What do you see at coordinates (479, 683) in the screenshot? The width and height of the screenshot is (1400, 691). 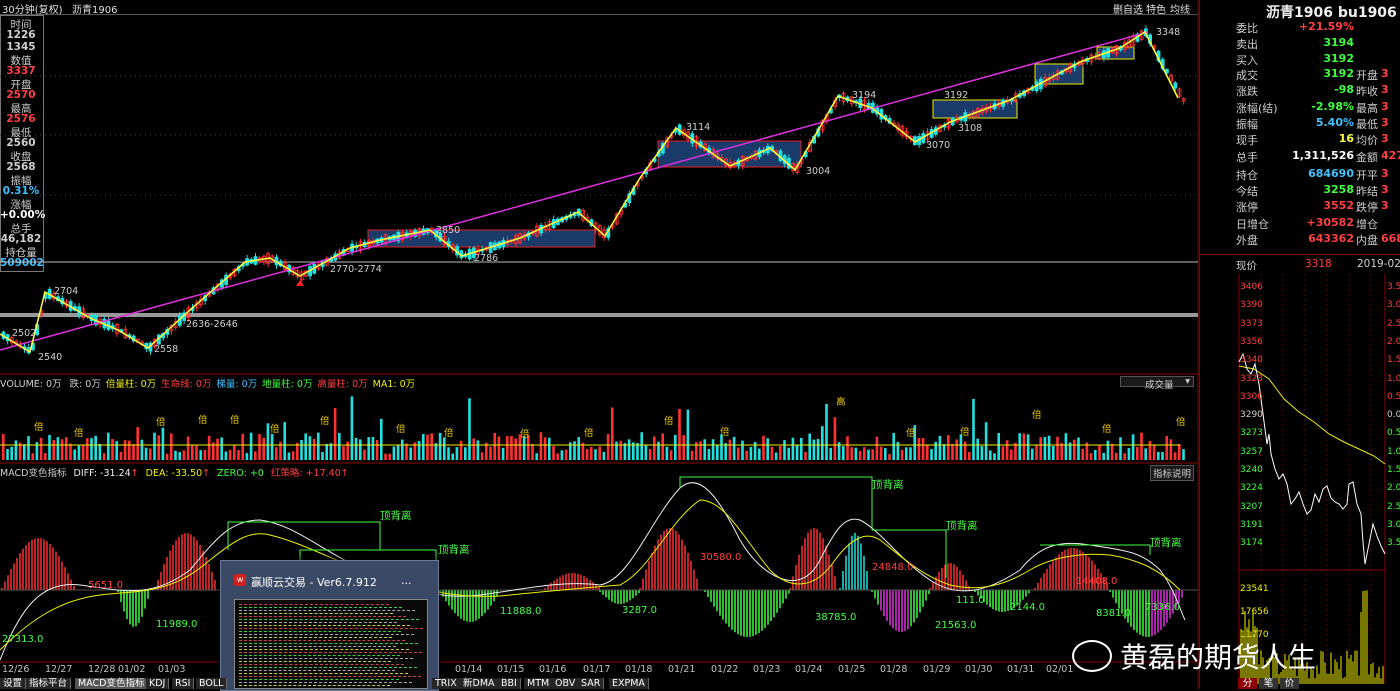 I see `tab-8: 新DMA` at bounding box center [479, 683].